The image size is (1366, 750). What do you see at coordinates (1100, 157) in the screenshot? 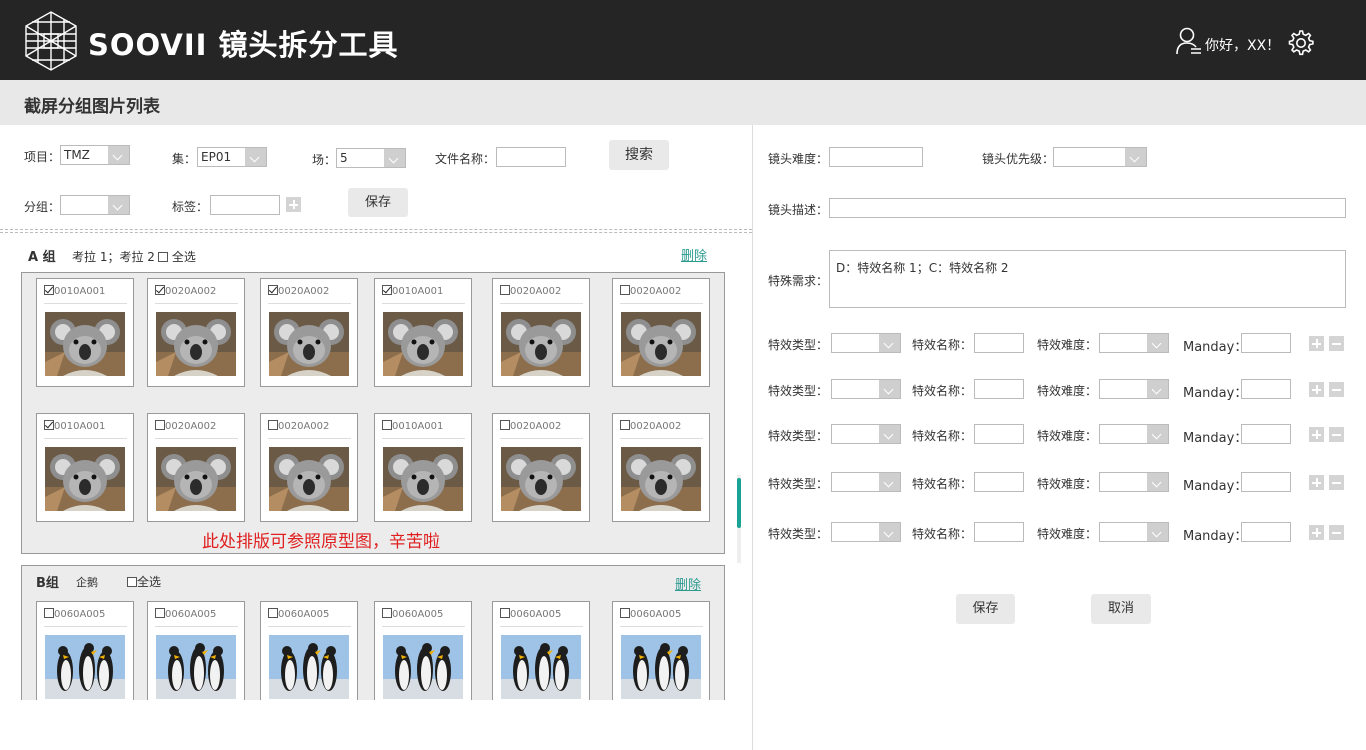
I see `shot-priority-select` at bounding box center [1100, 157].